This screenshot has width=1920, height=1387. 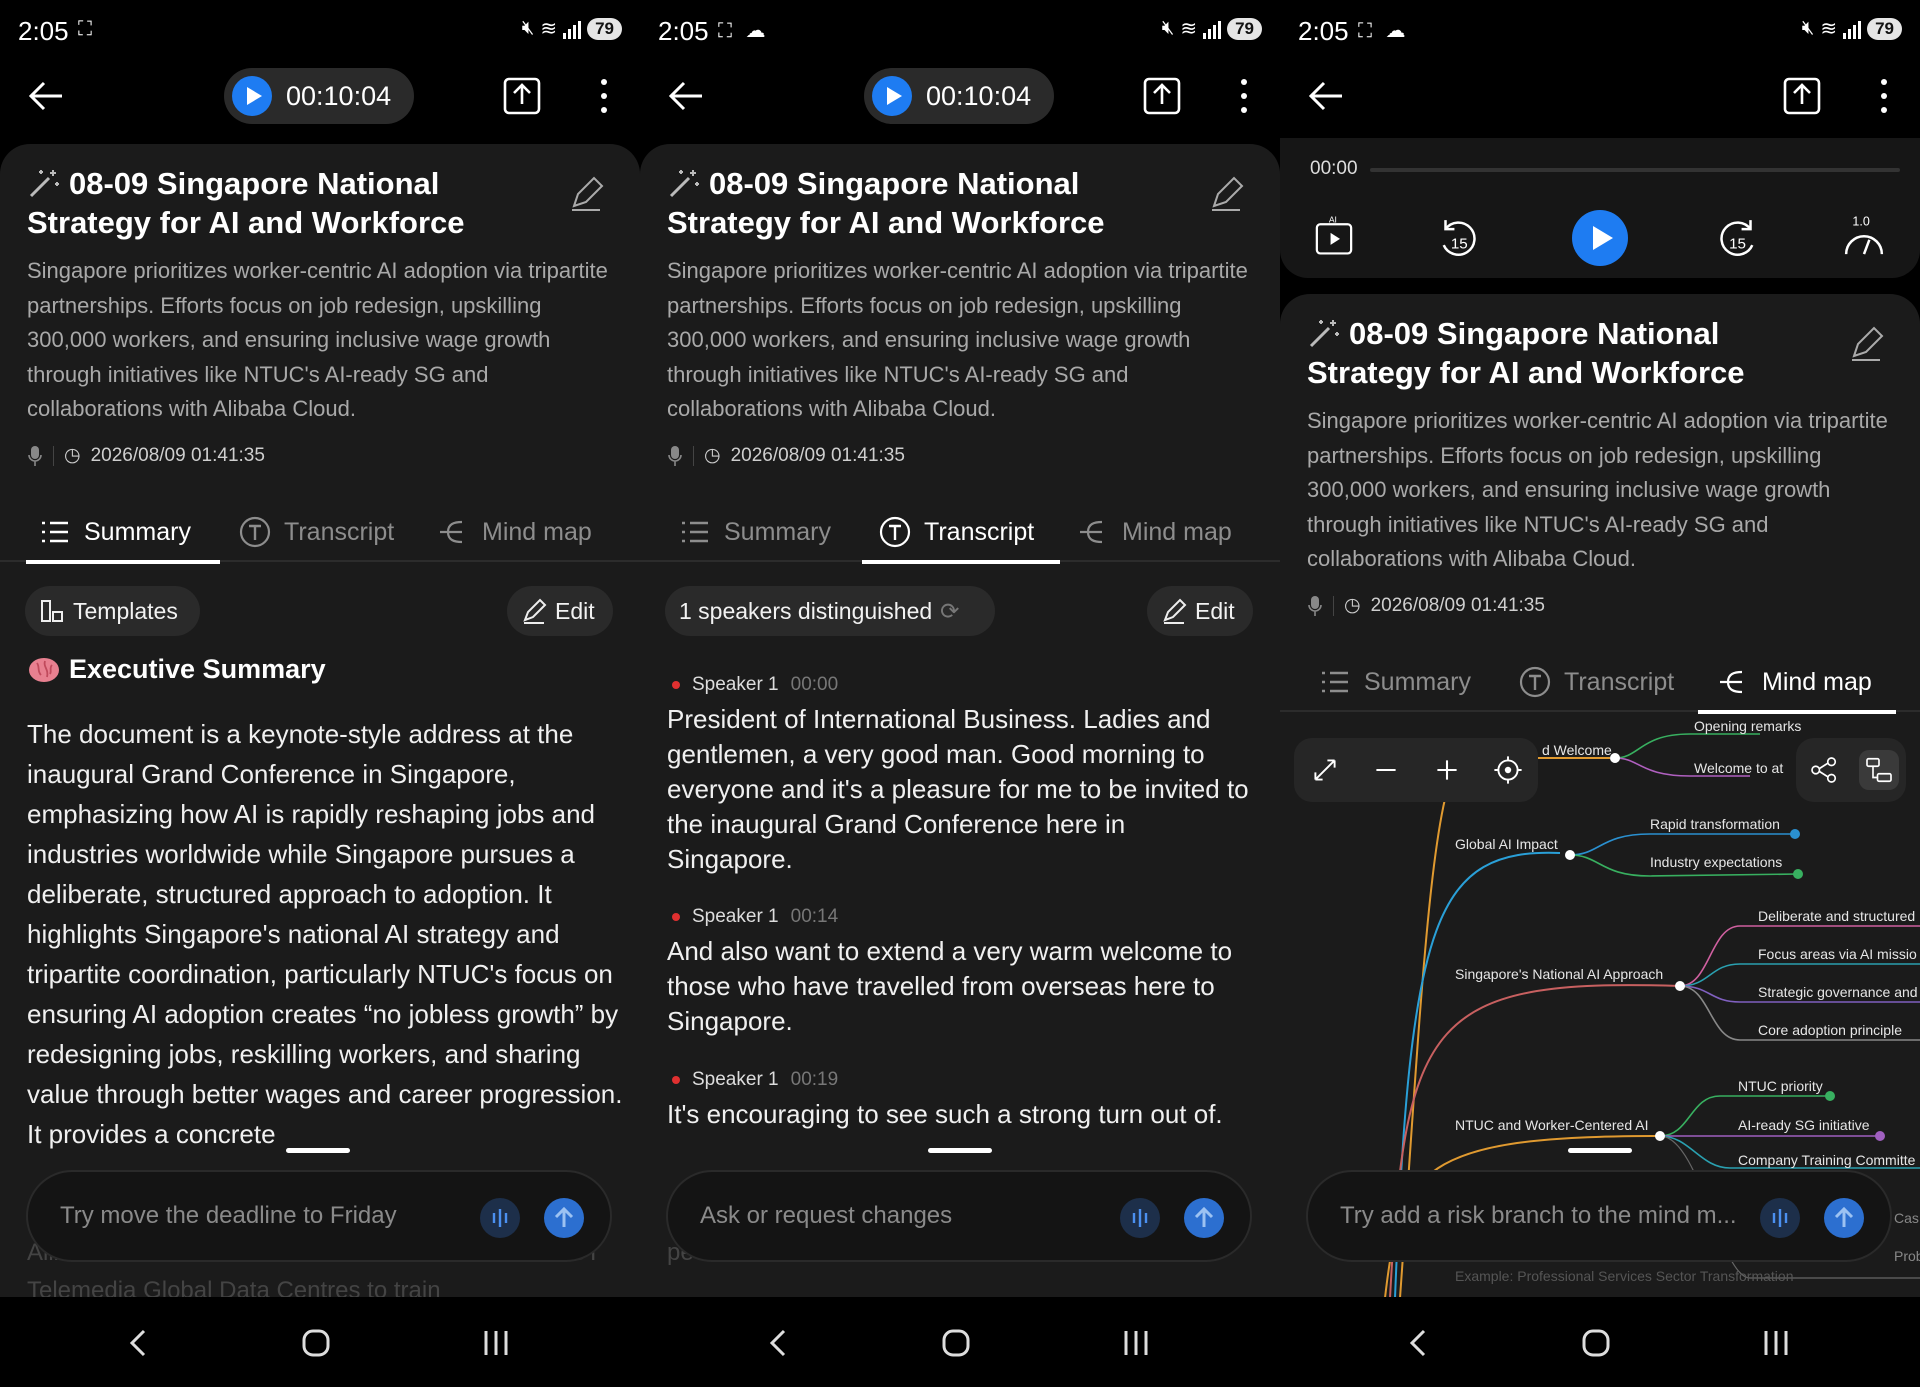 I want to click on ask-bar: Try move the deadline to Friday, so click(x=319, y=1216).